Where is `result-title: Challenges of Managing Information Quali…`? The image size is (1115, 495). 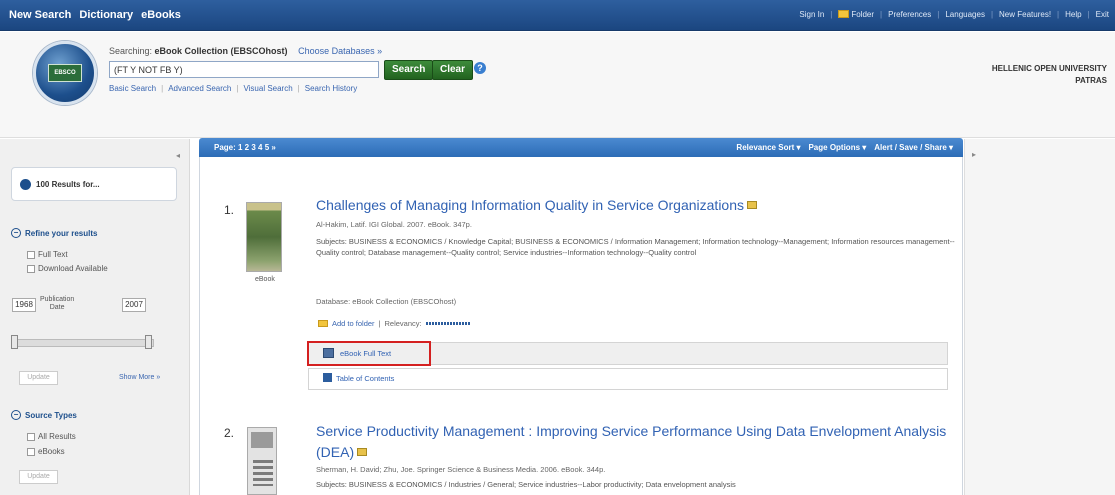
result-title: Challenges of Managing Information Quali… is located at coordinates (537, 205).